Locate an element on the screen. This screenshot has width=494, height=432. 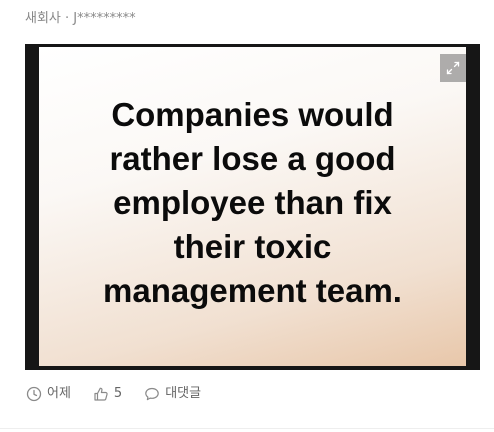
reply-button: 대댓글 is located at coordinates (172, 394).